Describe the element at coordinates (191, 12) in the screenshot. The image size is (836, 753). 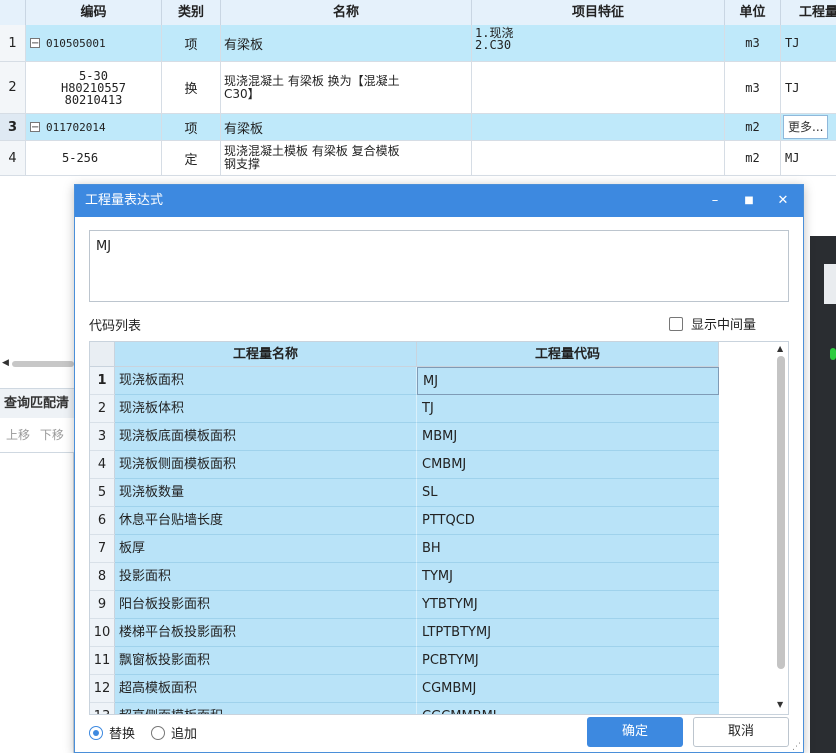
I see `grid-header-type: 类别` at that location.